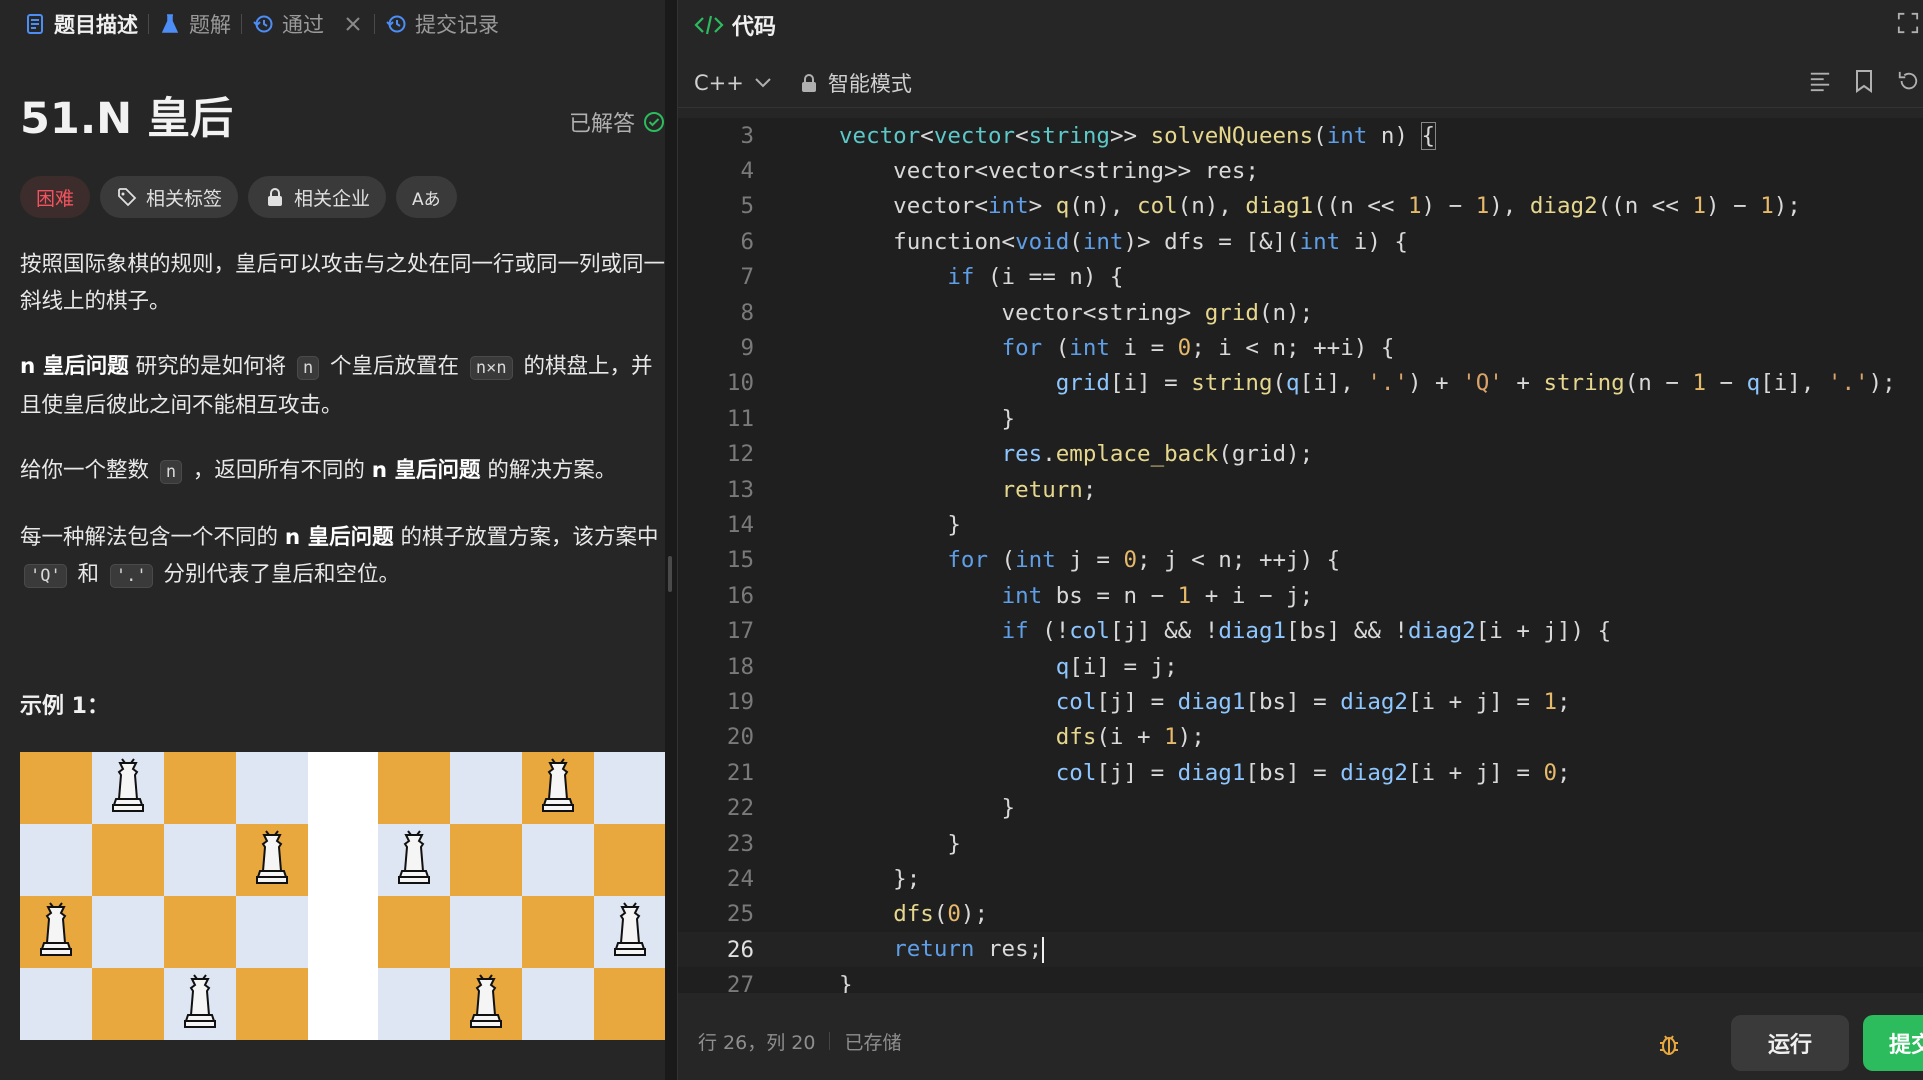 This screenshot has width=1923, height=1080. Describe the element at coordinates (740, 949) in the screenshot. I see `line-number: 26` at that location.